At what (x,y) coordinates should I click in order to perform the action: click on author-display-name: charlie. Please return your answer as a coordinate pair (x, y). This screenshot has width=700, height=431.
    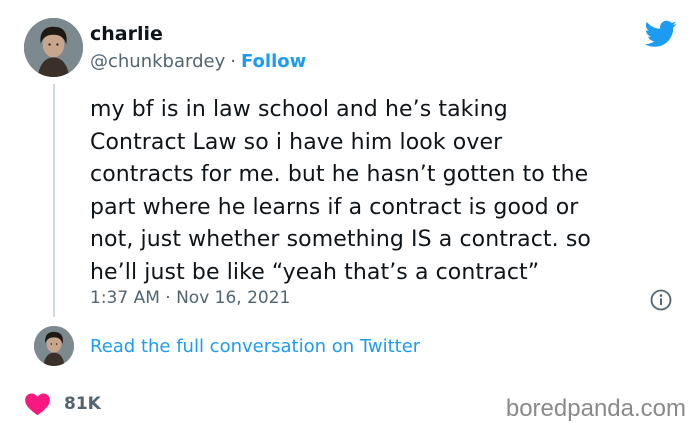
    Looking at the image, I should click on (126, 34).